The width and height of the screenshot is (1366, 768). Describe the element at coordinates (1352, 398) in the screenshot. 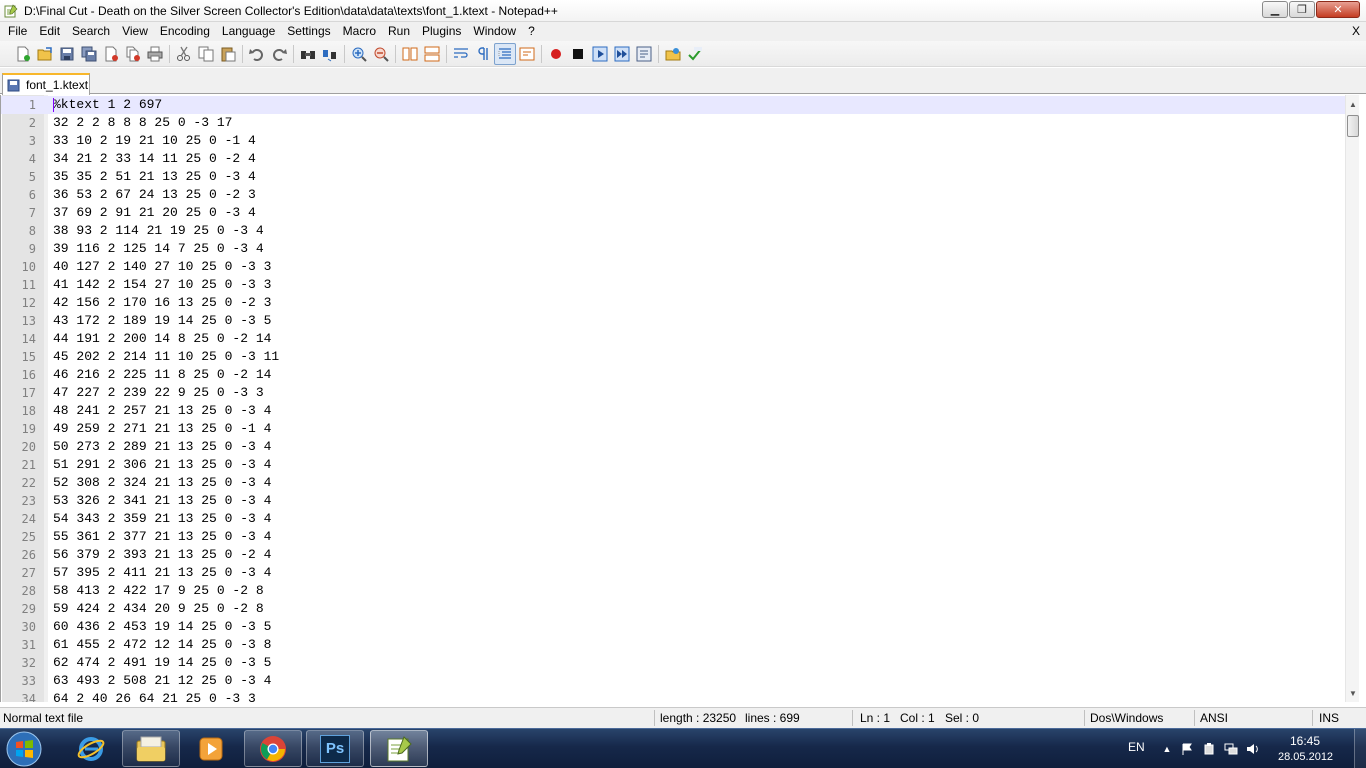

I see `vertical-scrollbar: ▲ ▼` at that location.